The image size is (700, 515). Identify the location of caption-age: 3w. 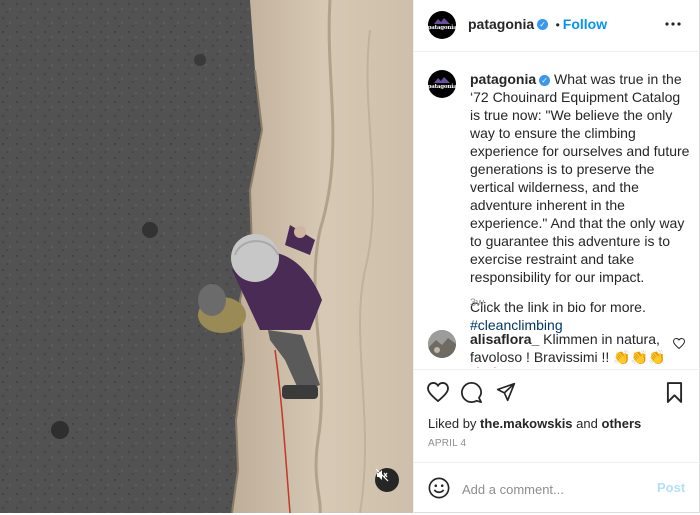
(477, 303).